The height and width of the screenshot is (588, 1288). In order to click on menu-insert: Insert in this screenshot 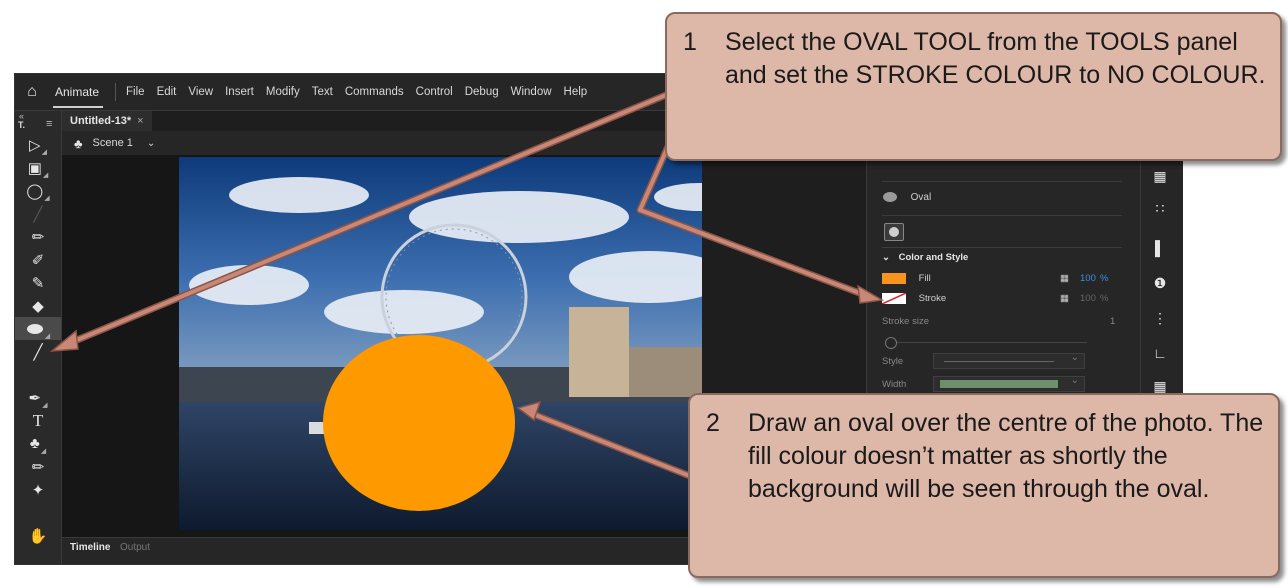, I will do `click(239, 92)`.